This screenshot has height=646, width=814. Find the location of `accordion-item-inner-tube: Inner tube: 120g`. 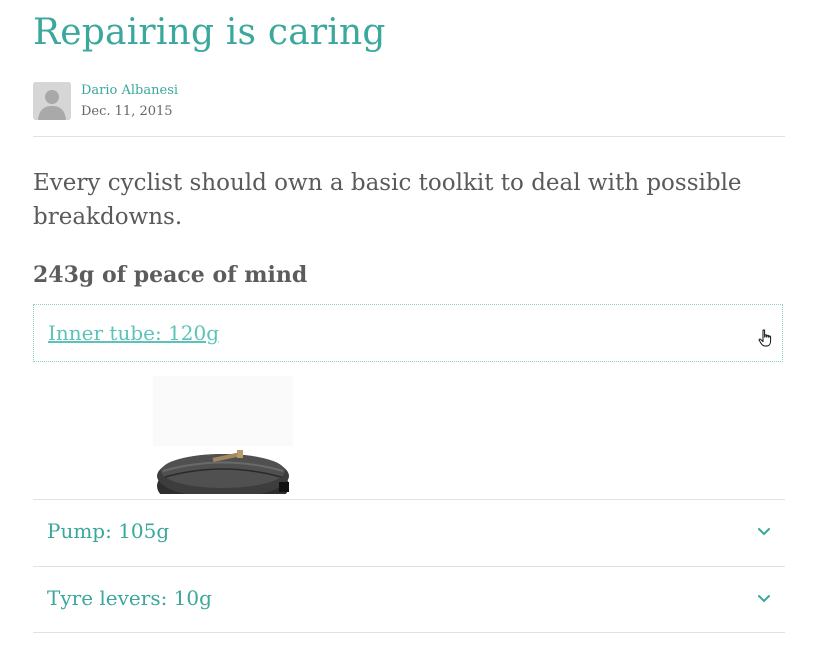

accordion-item-inner-tube: Inner tube: 120g is located at coordinates (408, 333).